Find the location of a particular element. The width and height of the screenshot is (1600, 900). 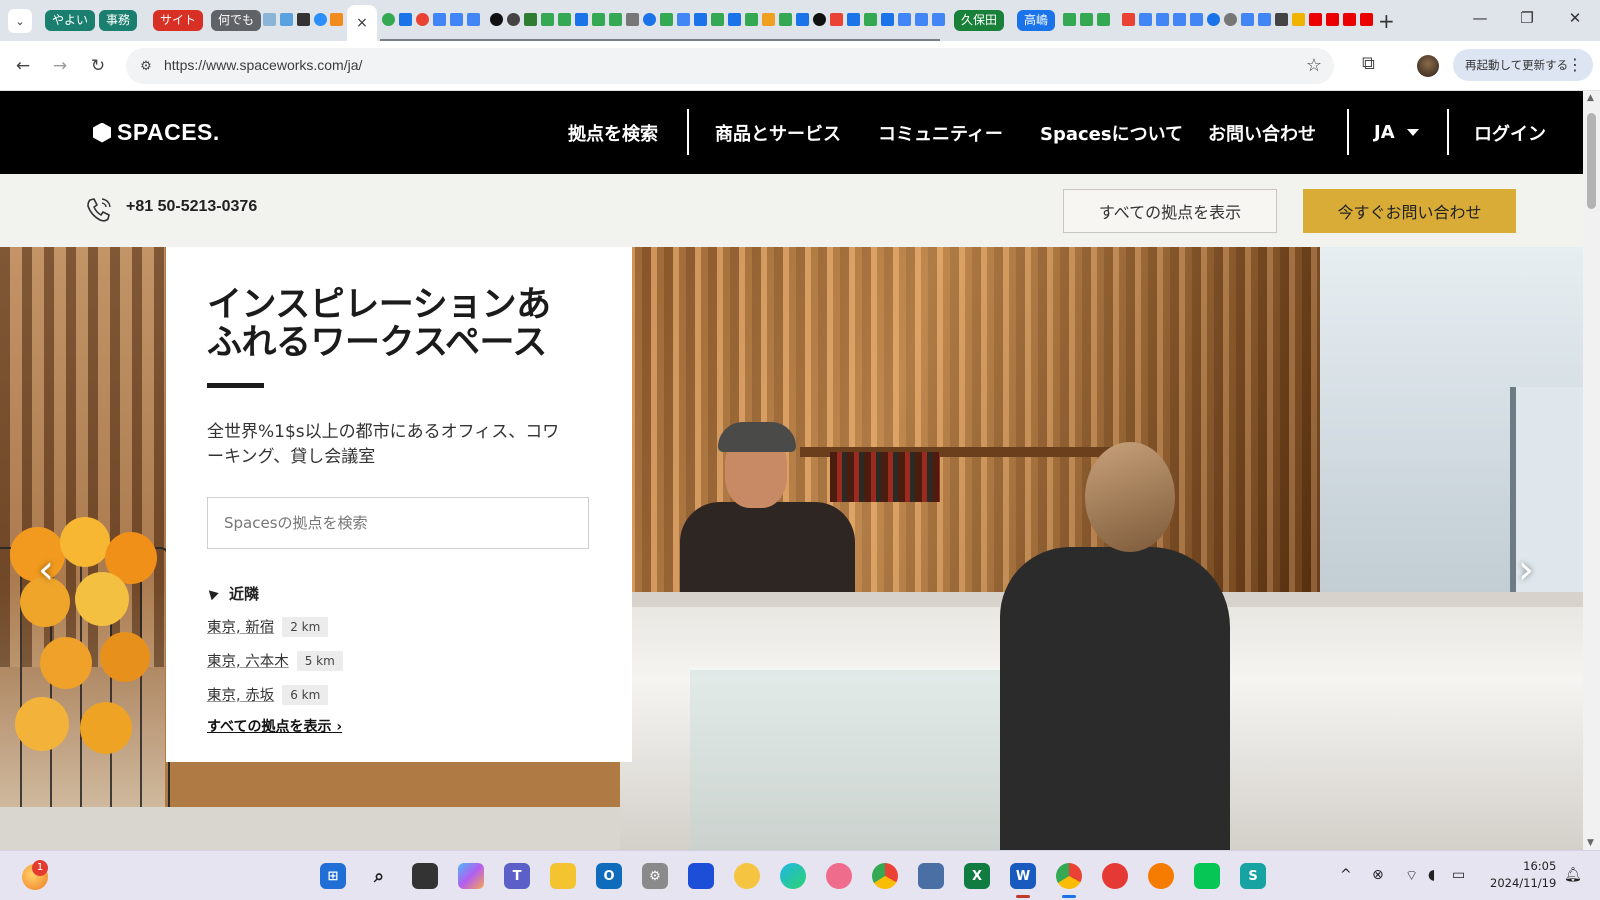

nearby-location-item: 東京, 赤坂 6 km is located at coordinates (399, 695).